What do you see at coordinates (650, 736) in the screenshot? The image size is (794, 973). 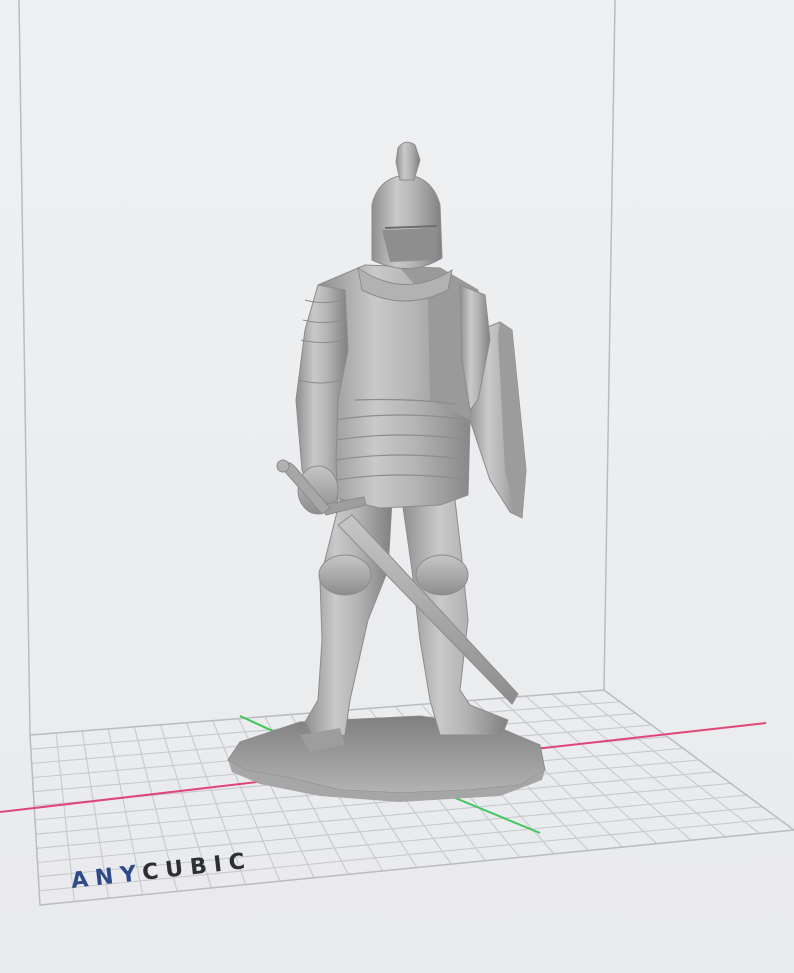 I see `x-axis-line-right` at bounding box center [650, 736].